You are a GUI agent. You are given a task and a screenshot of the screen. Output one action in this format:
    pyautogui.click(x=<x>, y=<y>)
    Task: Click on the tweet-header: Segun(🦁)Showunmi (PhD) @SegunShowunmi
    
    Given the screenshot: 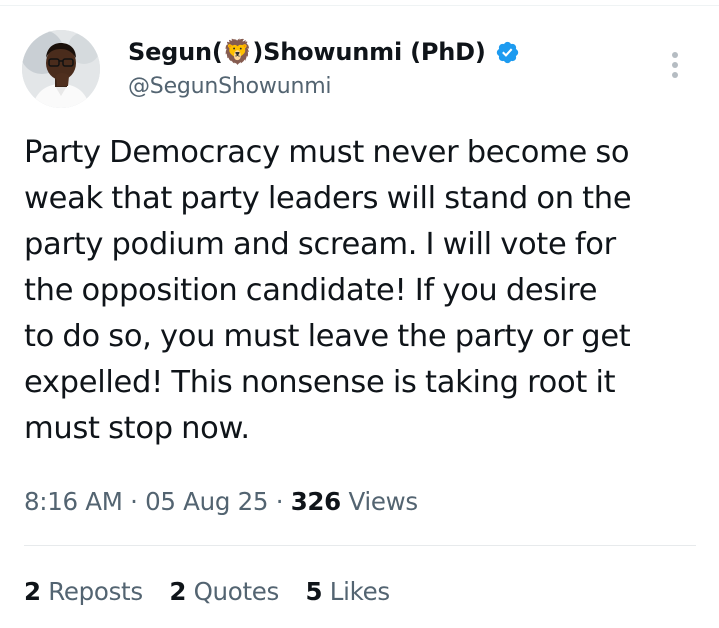 What is the action you would take?
    pyautogui.click(x=357, y=72)
    